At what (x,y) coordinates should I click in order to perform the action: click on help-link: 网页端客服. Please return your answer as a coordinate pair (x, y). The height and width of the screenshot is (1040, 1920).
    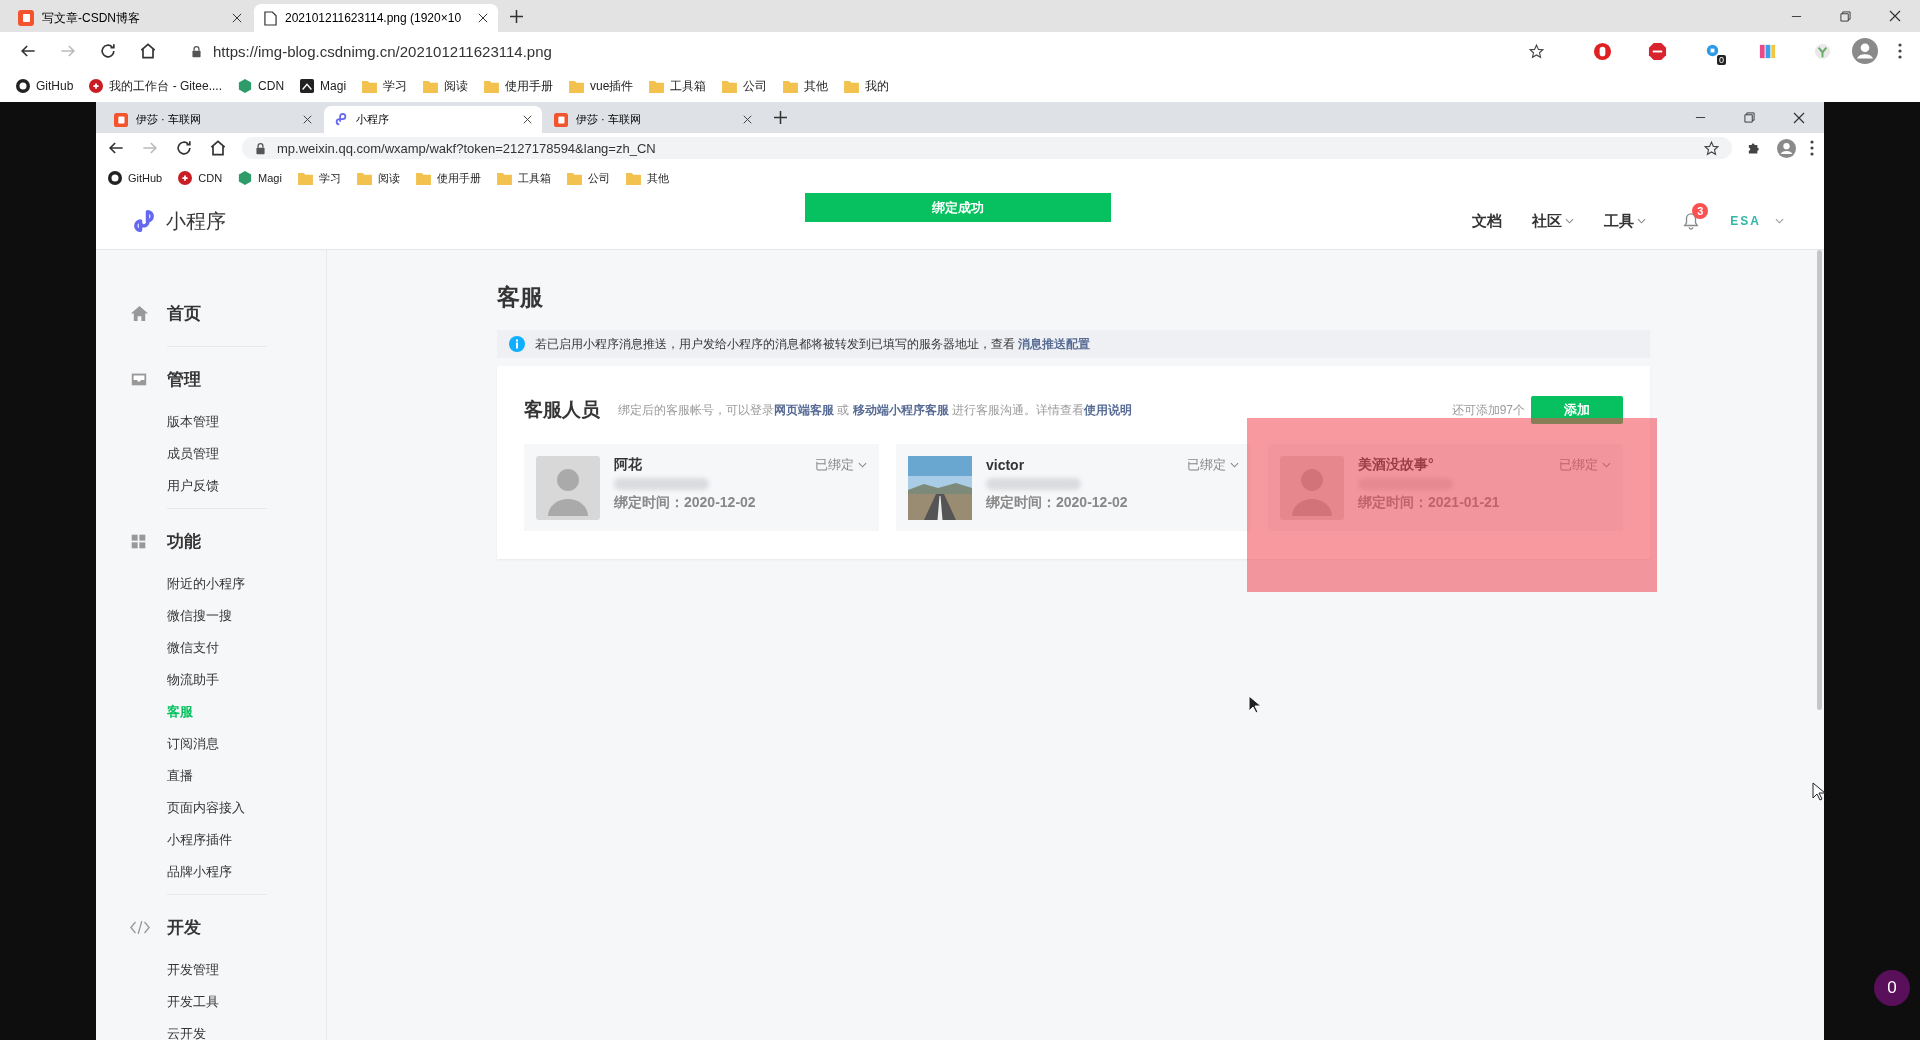
    Looking at the image, I should click on (804, 409).